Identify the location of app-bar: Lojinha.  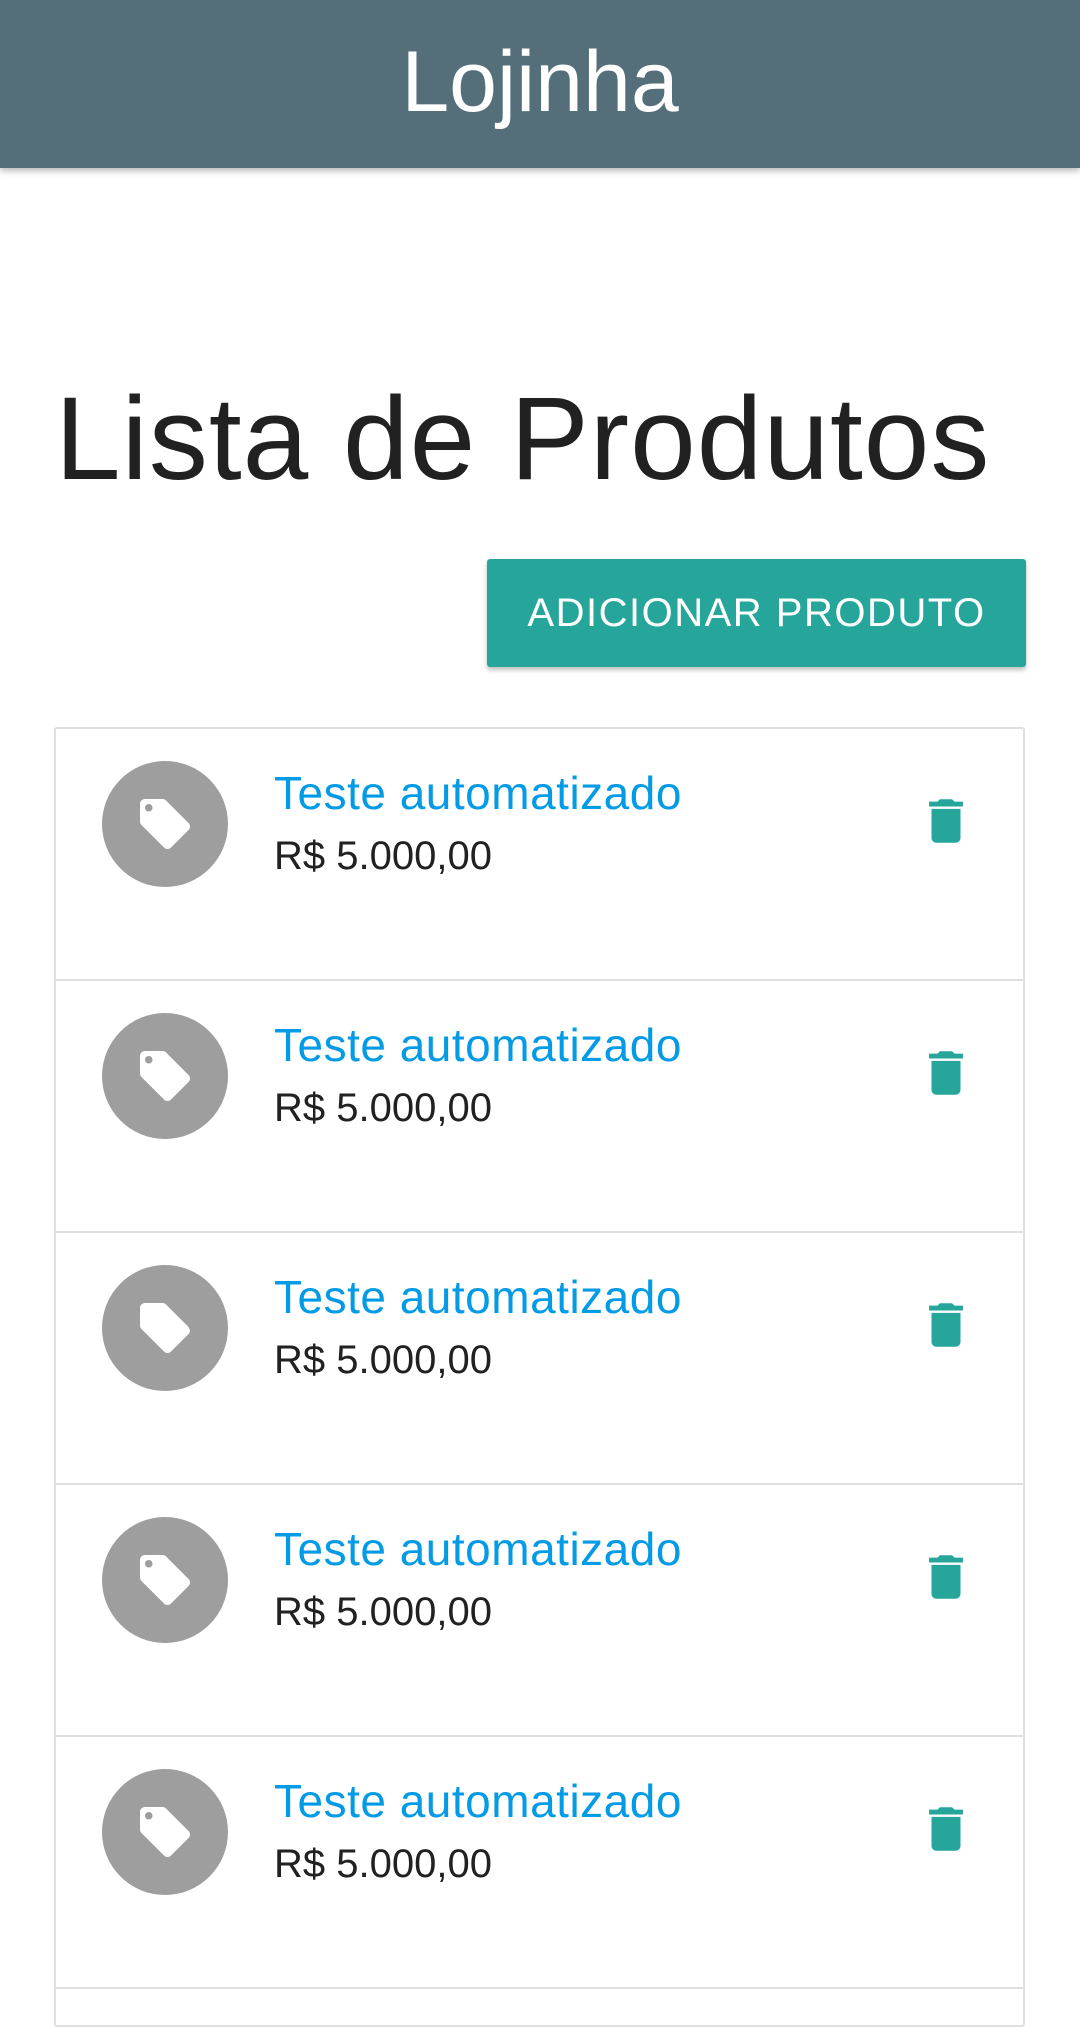
(540, 84).